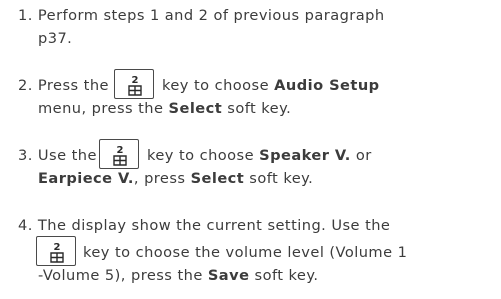 The image size is (501, 299). What do you see at coordinates (259, 108) in the screenshot?
I see `step-2-line-2-c: soft key.` at bounding box center [259, 108].